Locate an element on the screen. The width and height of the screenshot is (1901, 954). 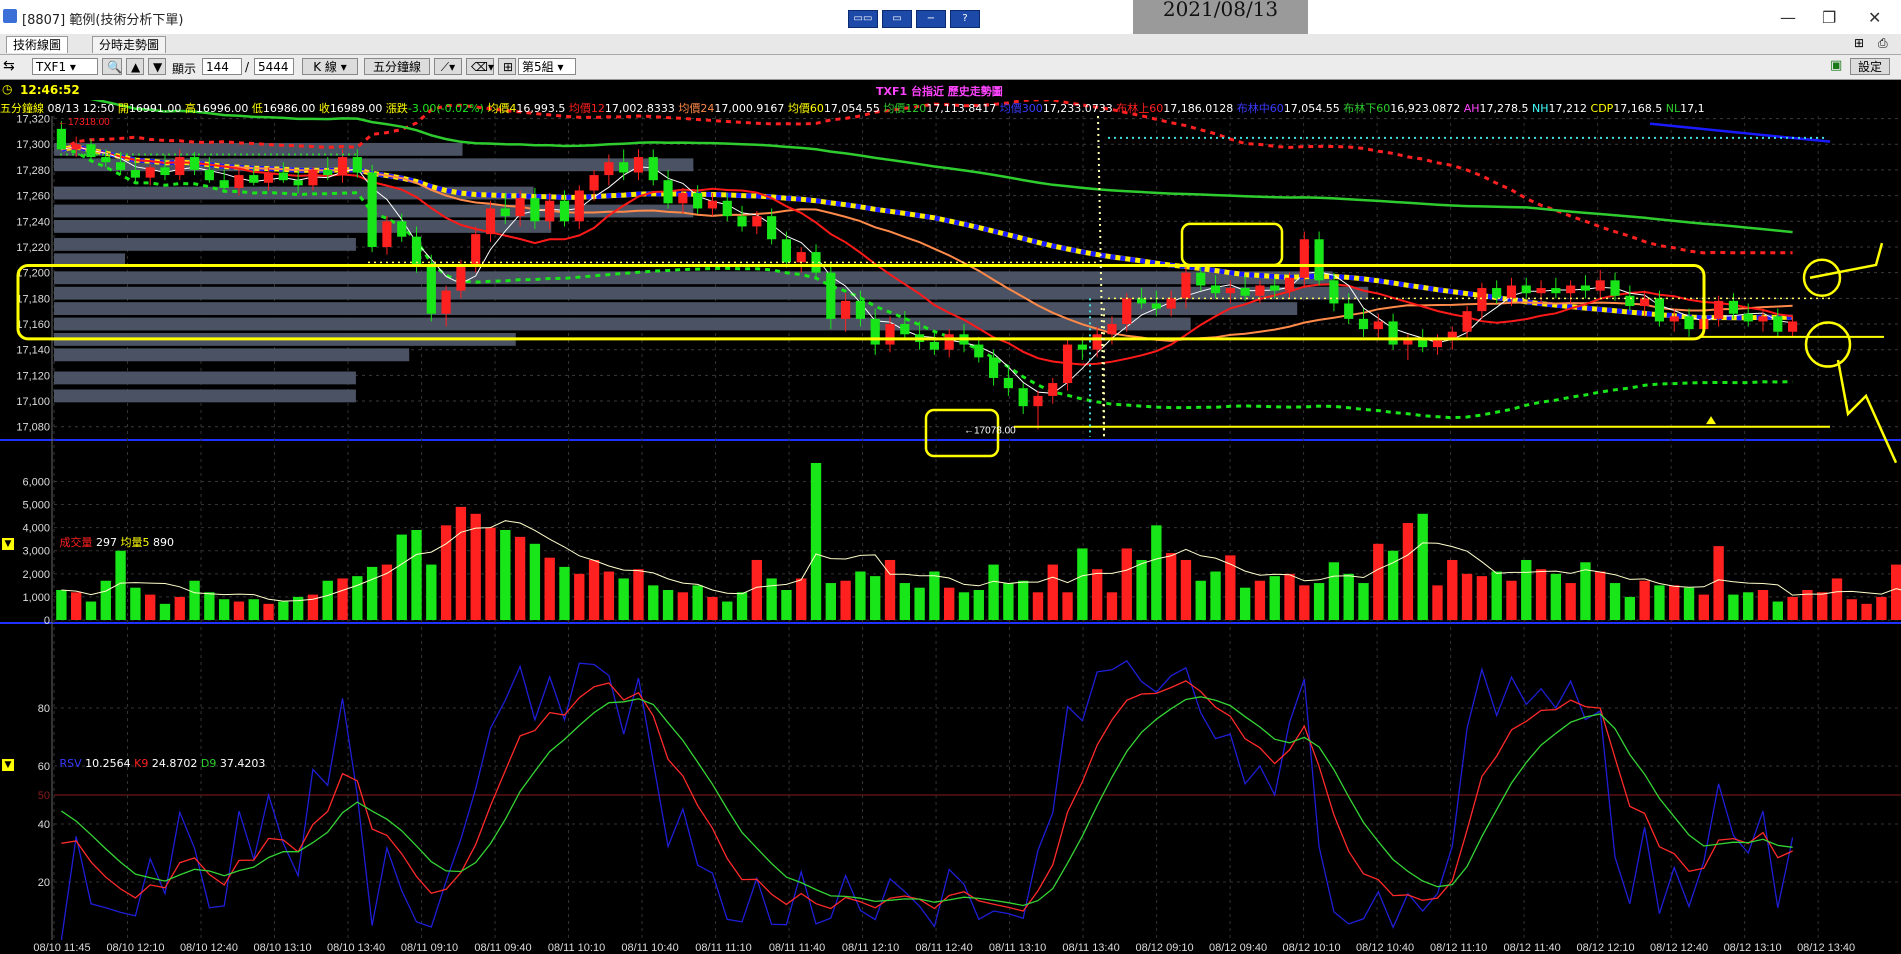
price-tick-label: 17,260 is located at coordinates (33, 197).